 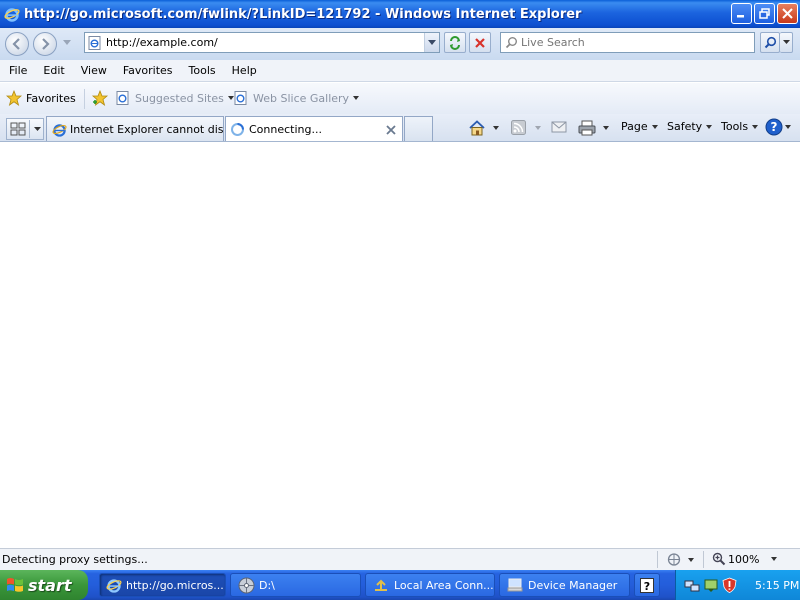 I want to click on protected-mode-button, so click(x=680, y=559).